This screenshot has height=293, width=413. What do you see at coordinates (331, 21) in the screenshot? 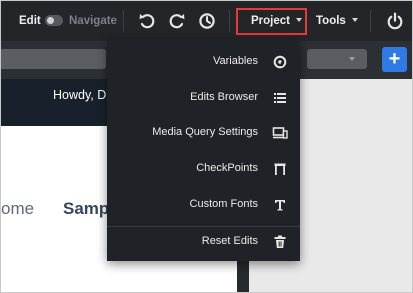
I see `tools-label: Tools` at bounding box center [331, 21].